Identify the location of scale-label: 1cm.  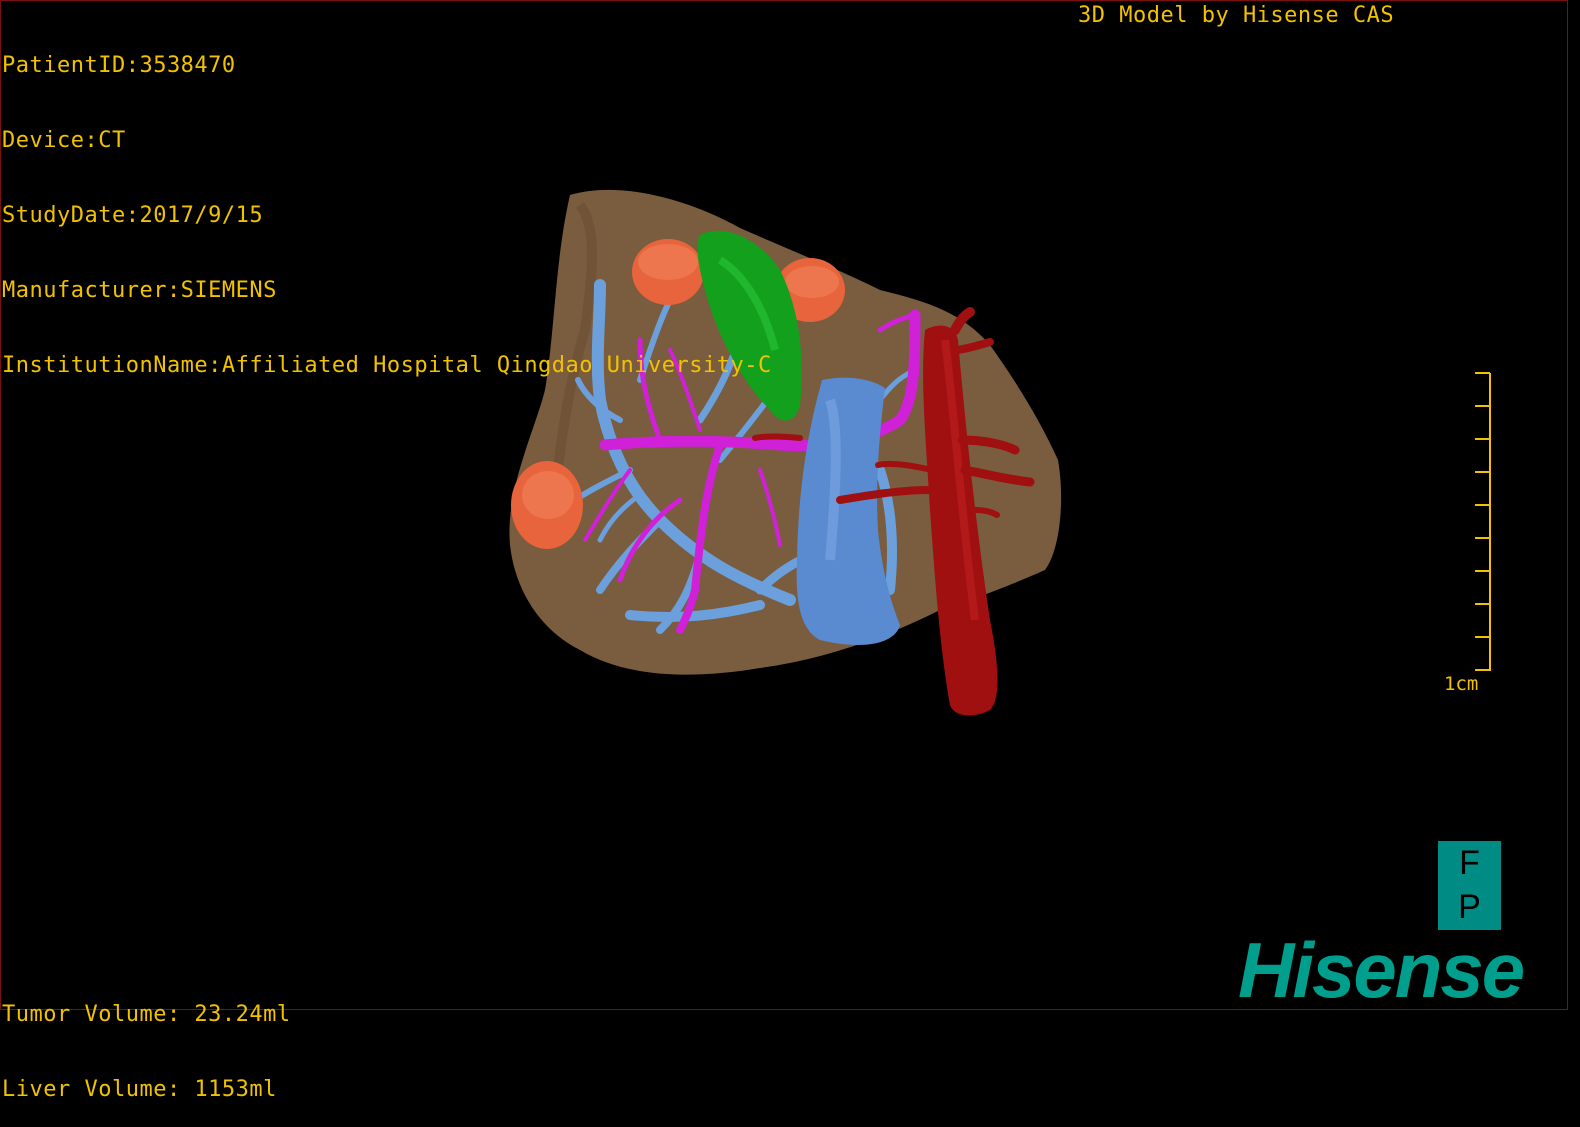
(1461, 684).